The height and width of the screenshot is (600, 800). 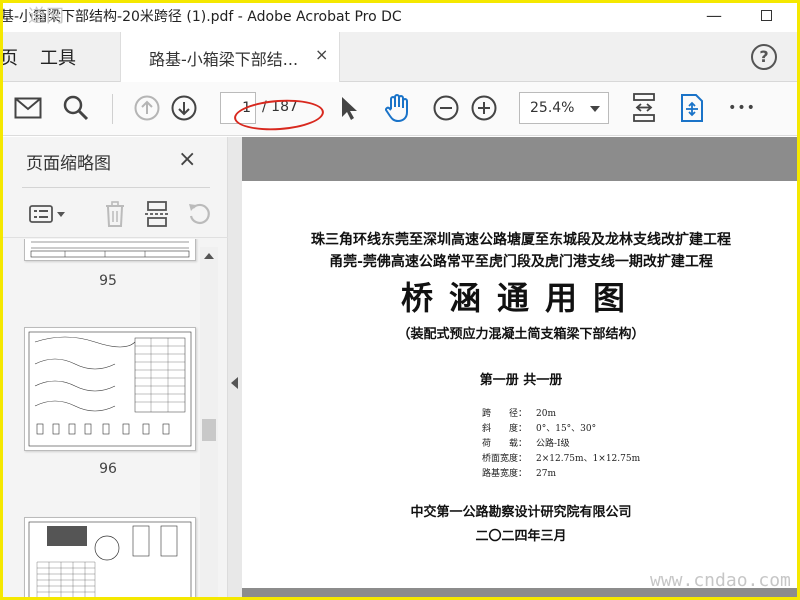 What do you see at coordinates (234, 383) in the screenshot?
I see `chevron-left-icon` at bounding box center [234, 383].